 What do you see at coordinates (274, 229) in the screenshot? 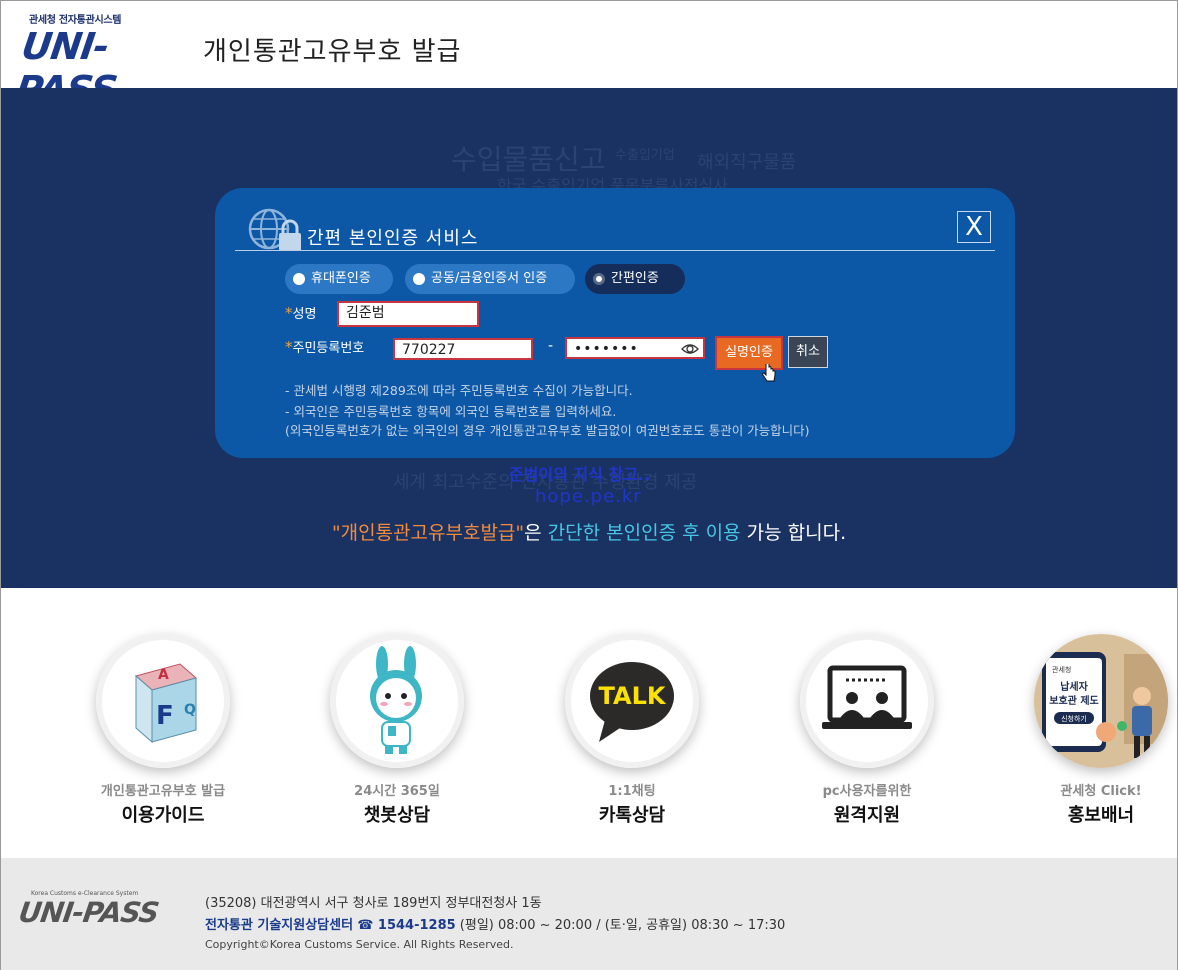
I see `globe-lock-icon` at bounding box center [274, 229].